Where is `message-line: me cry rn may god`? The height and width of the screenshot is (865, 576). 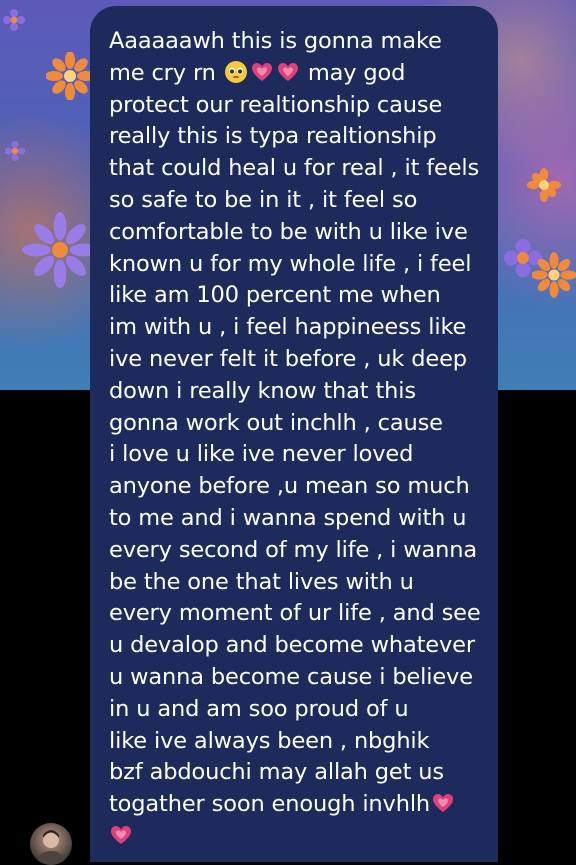 message-line: me cry rn may god is located at coordinates (298, 74).